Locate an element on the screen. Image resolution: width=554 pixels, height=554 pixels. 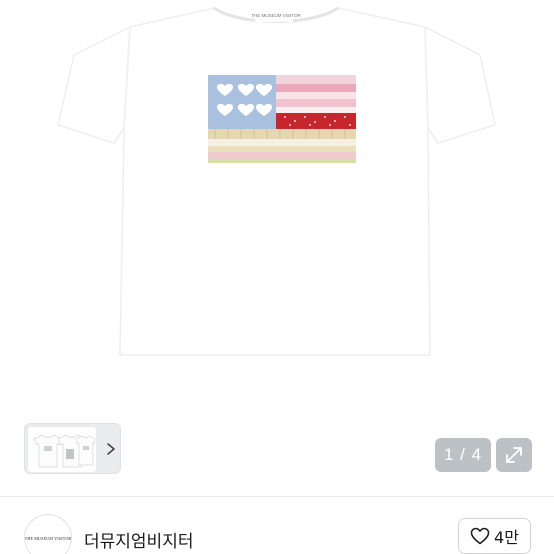
chevron-right-icon is located at coordinates (111, 449).